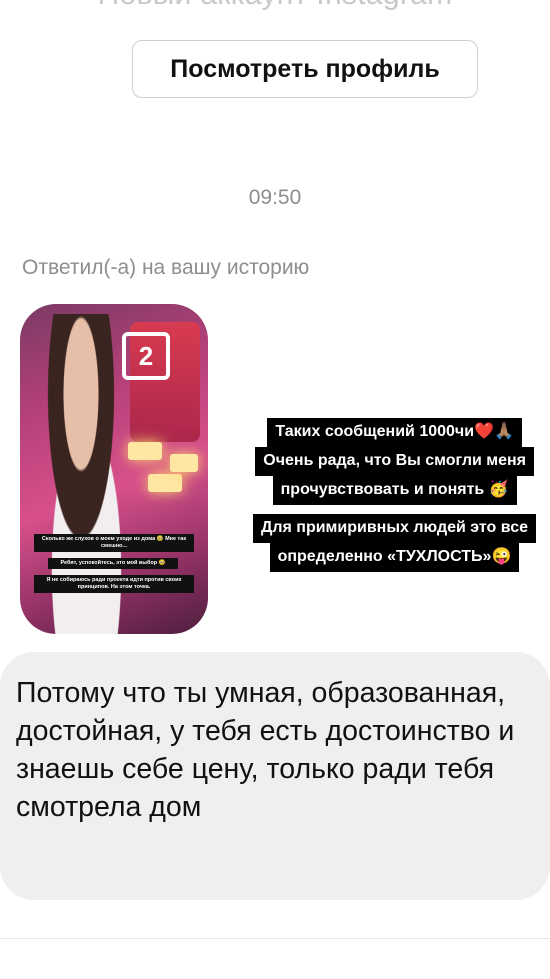  What do you see at coordinates (394, 432) in the screenshot?
I see `reply-line: Таких сообщений 1000чи❤️🙏🏽` at bounding box center [394, 432].